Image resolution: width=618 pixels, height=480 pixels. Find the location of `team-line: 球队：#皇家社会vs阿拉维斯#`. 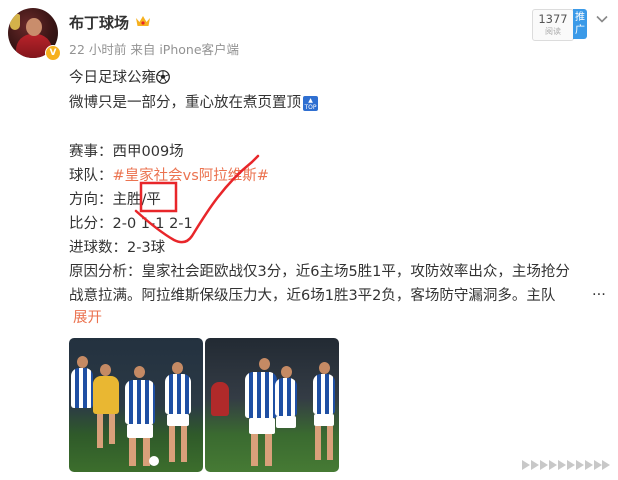

team-line: 球队：#皇家社会vs阿拉维斯# is located at coordinates (169, 176).